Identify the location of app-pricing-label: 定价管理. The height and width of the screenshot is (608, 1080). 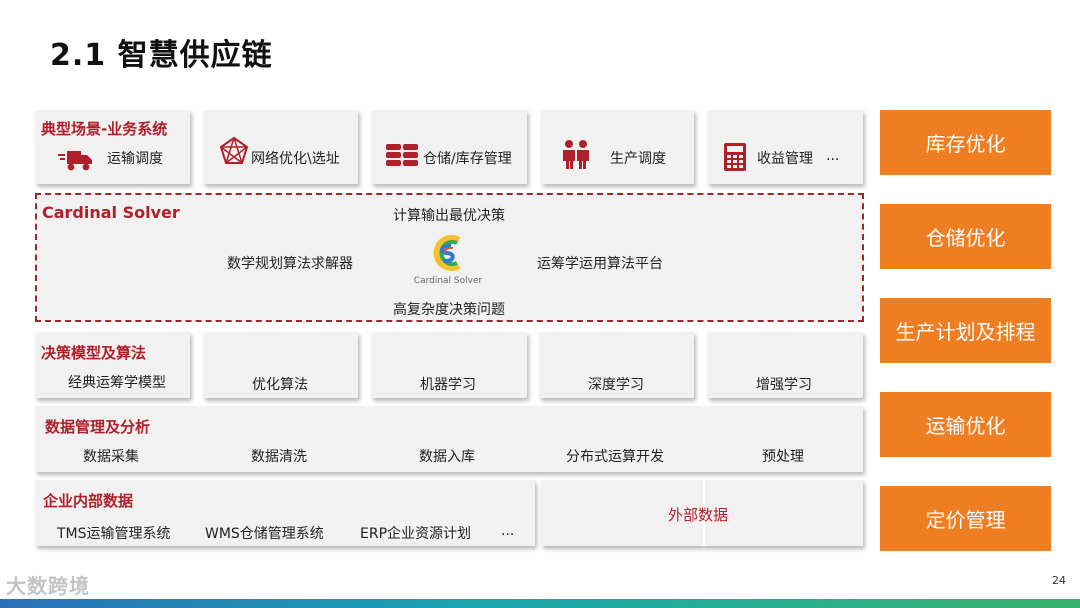
(965, 520).